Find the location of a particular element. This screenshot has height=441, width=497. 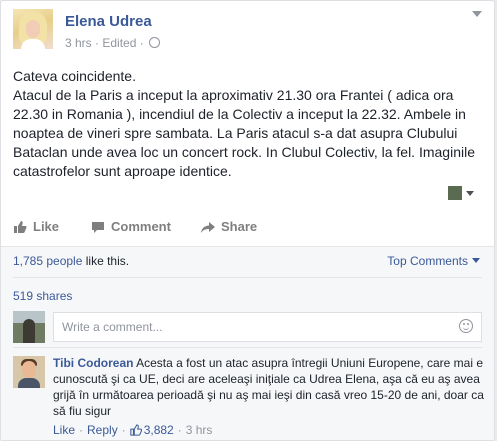

author-avatar is located at coordinates (33, 29).